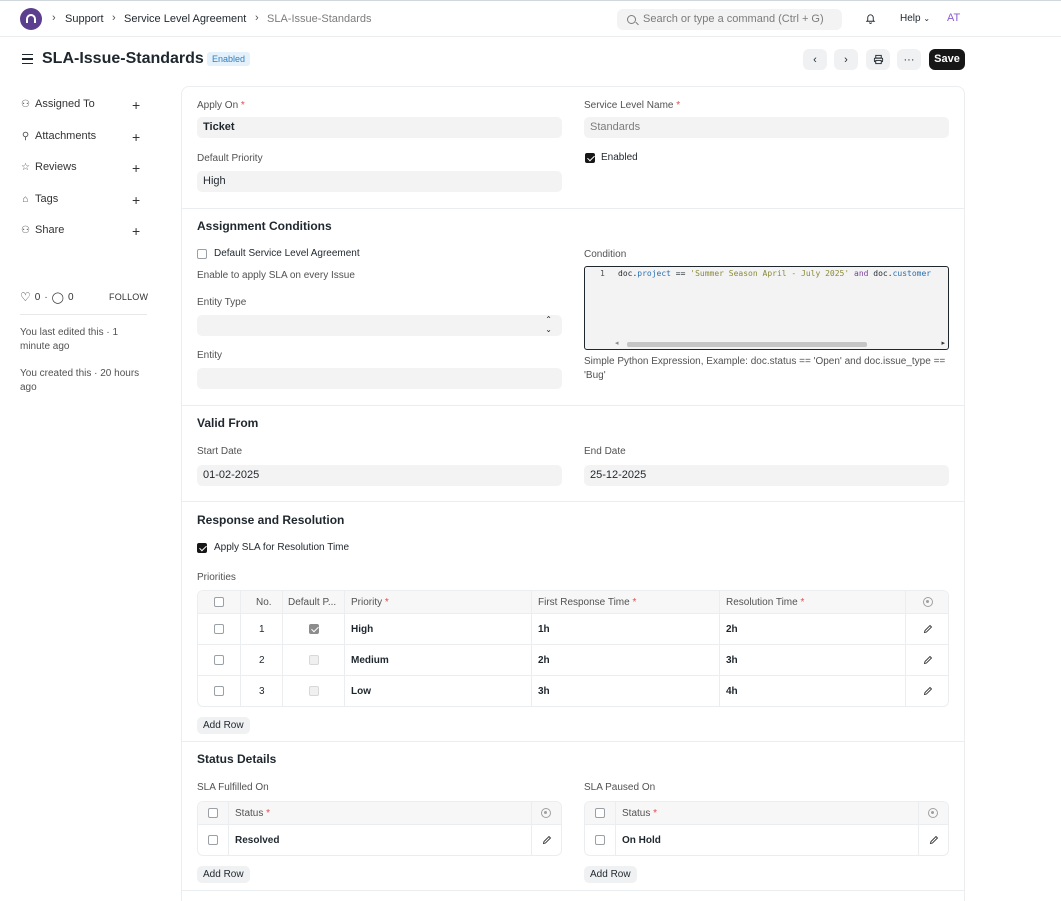 The image size is (1061, 901). I want to click on more-actions-button: ···, so click(909, 59).